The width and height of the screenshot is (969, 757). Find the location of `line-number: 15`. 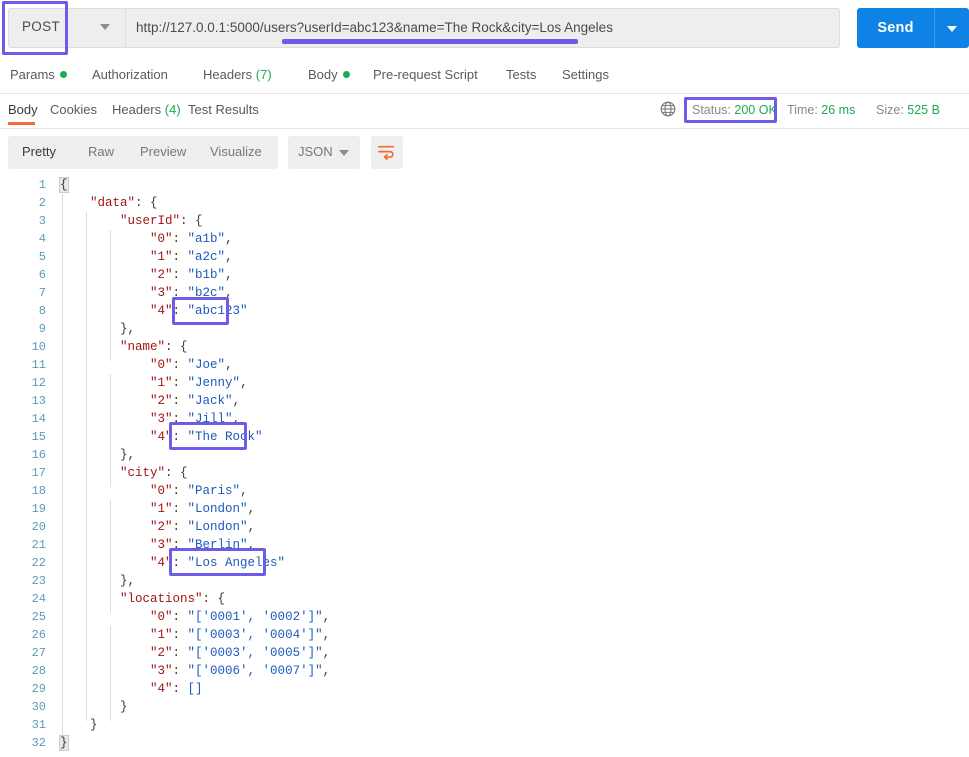

line-number: 15 is located at coordinates (38, 437).